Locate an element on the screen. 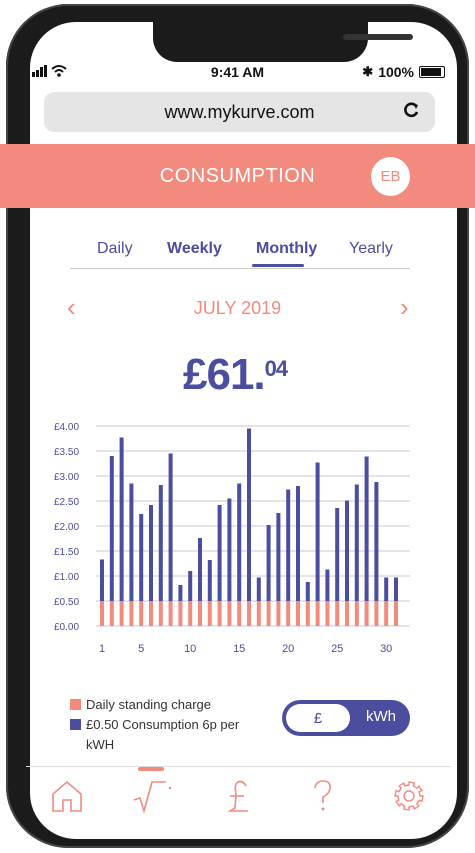 This screenshot has height=853, width=475. avatar: EB is located at coordinates (390, 176).